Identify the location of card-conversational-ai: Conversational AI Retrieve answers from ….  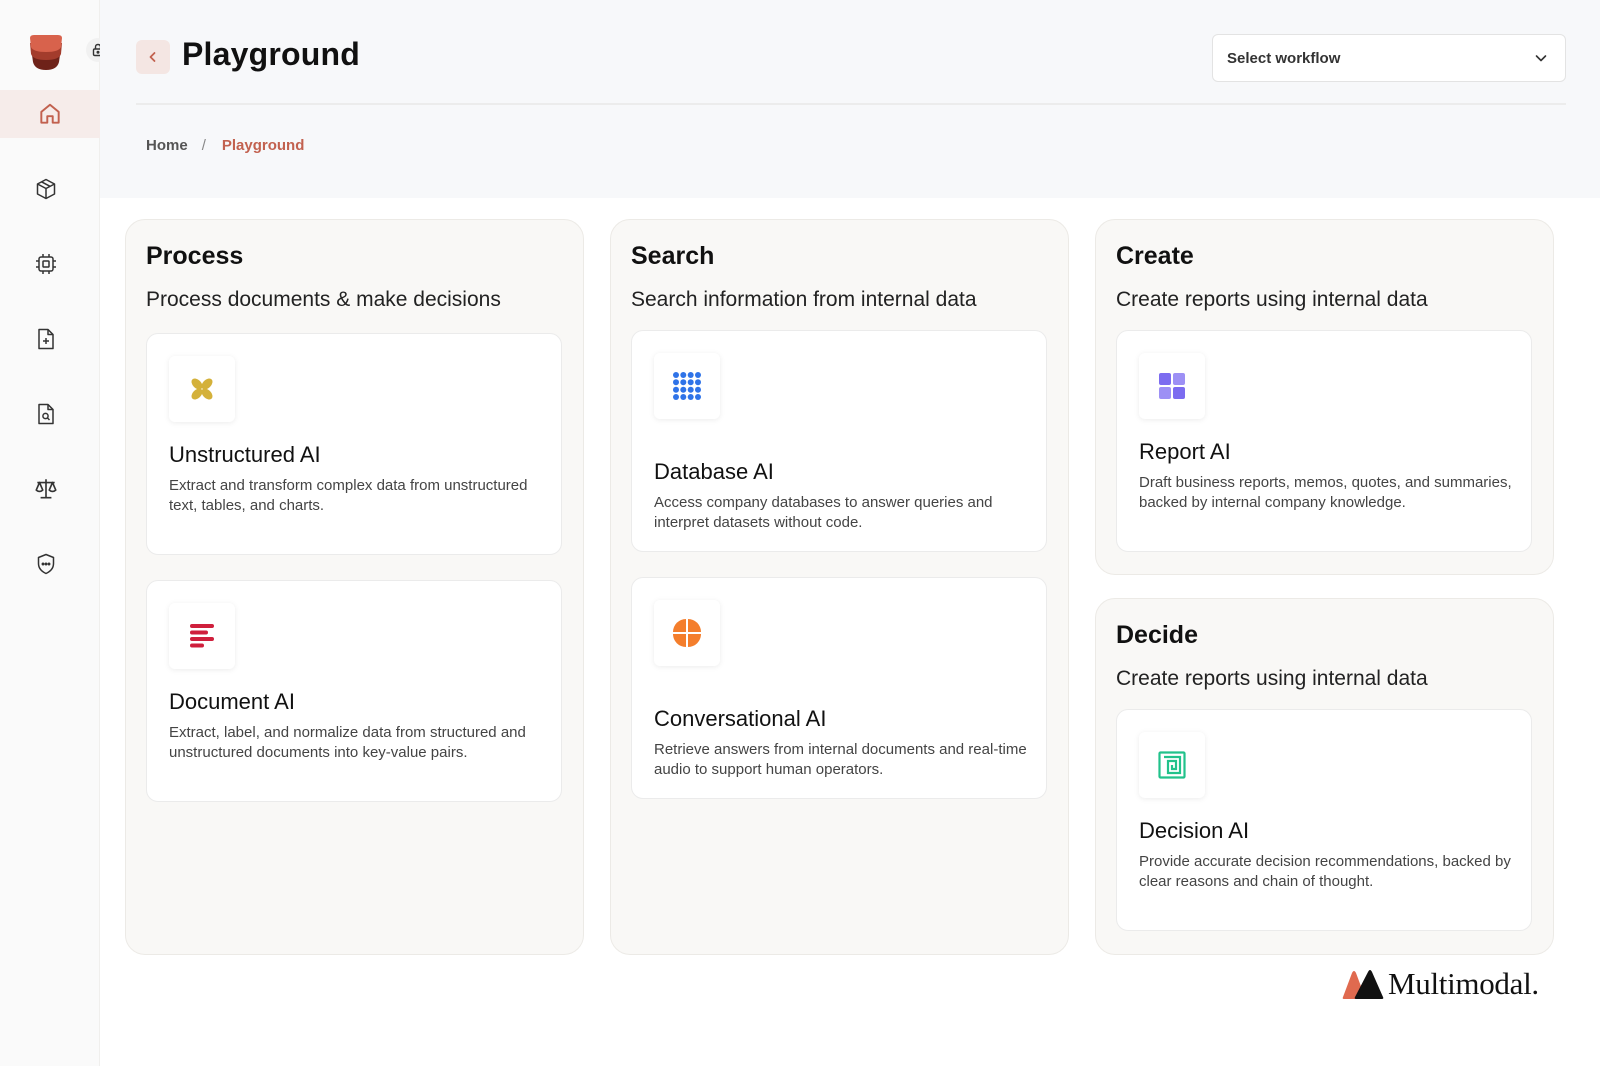
(839, 688).